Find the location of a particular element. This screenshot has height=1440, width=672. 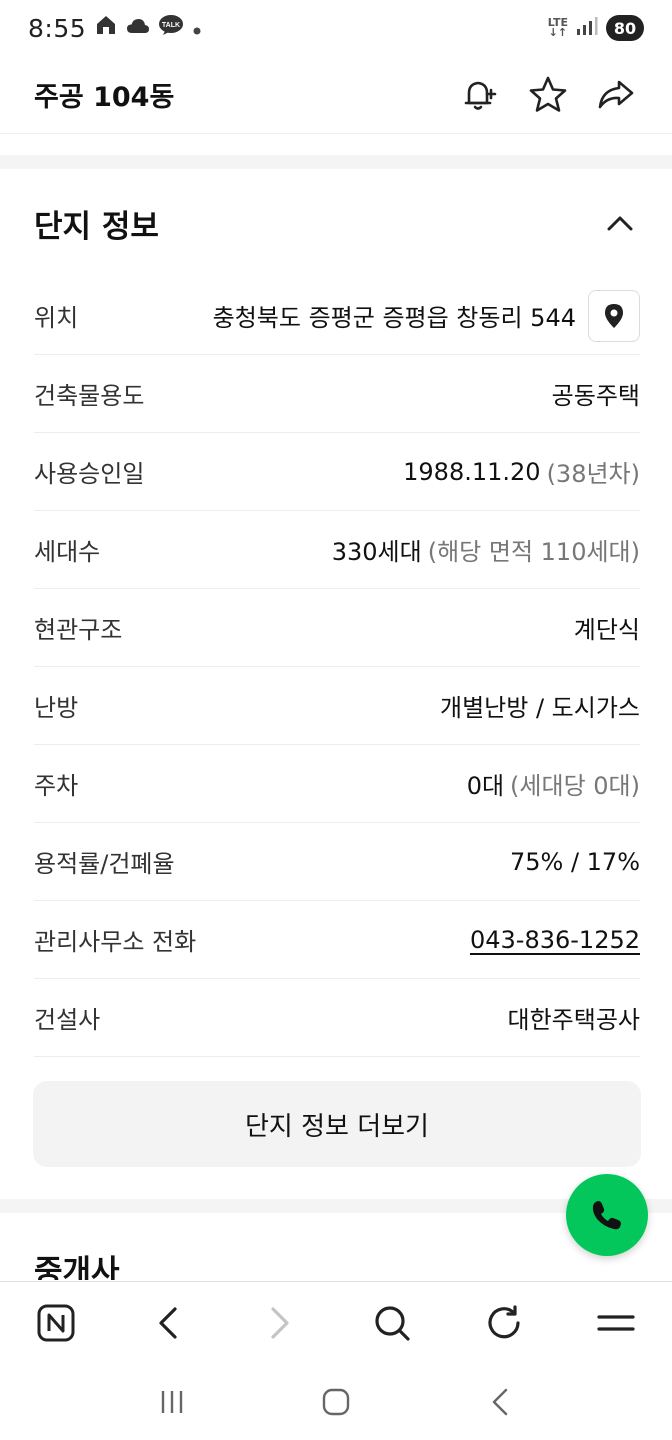

search-icon is located at coordinates (392, 1323).